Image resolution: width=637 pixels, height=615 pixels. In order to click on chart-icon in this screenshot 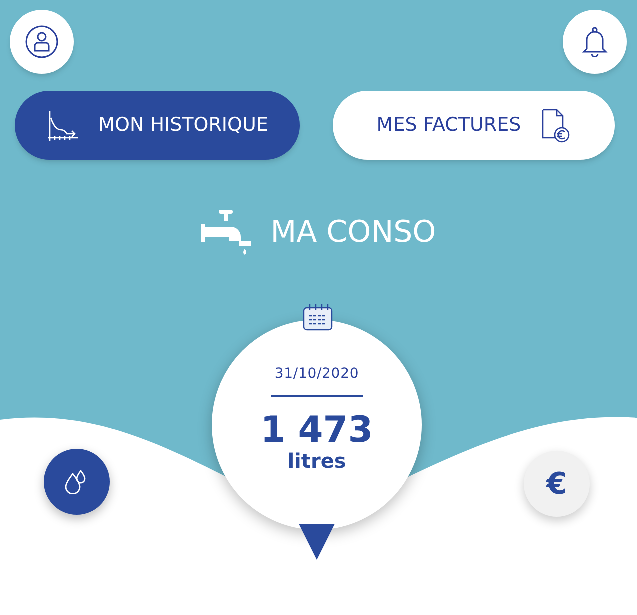, I will do `click(62, 126)`.